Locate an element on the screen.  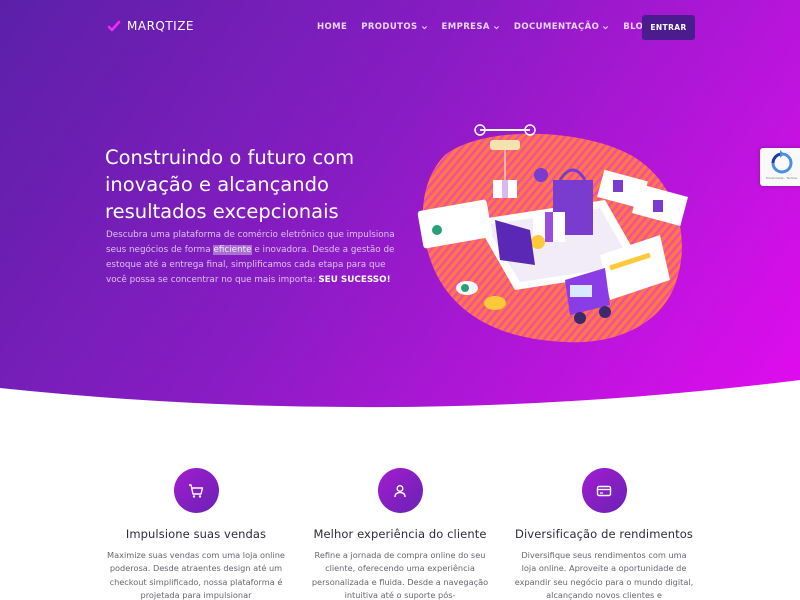
hero-desc-strong: SEU SUCESSO! is located at coordinates (354, 280).